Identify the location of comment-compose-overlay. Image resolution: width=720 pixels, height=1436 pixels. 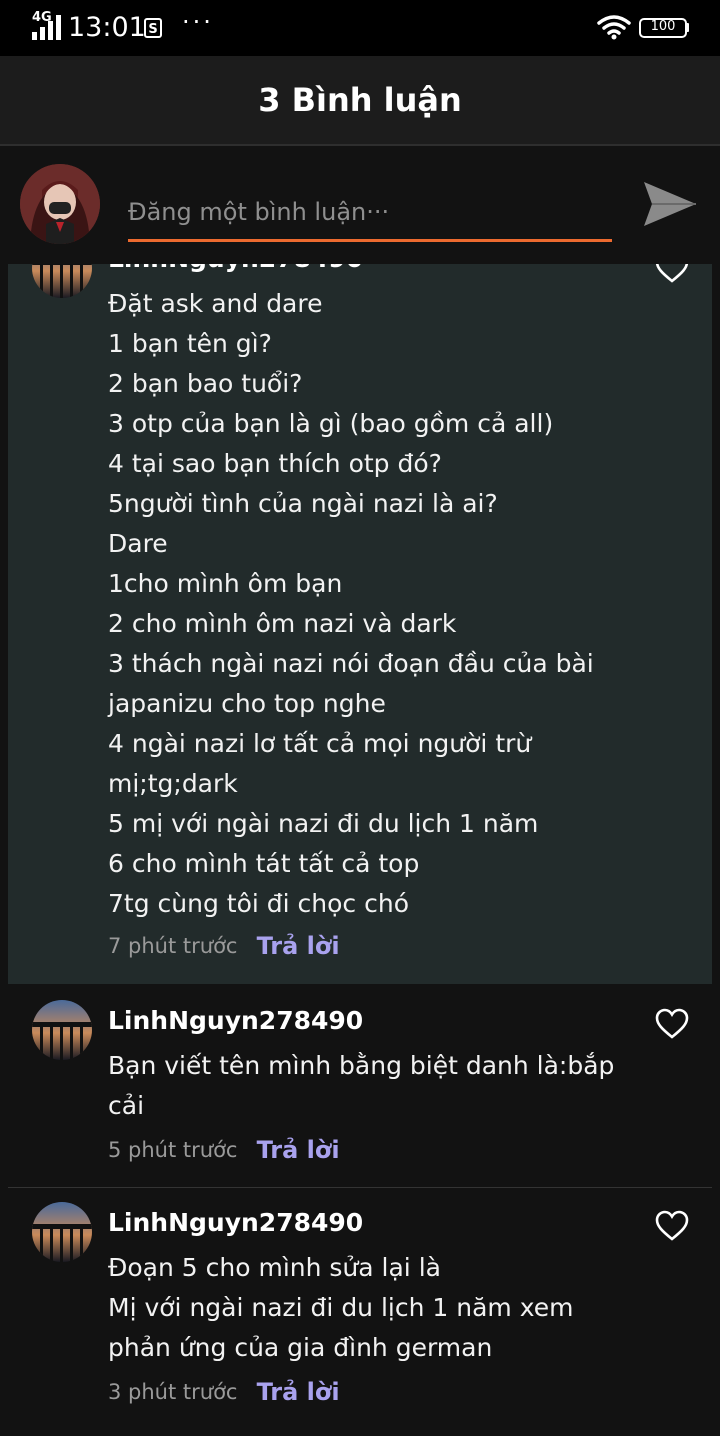
(360, 206).